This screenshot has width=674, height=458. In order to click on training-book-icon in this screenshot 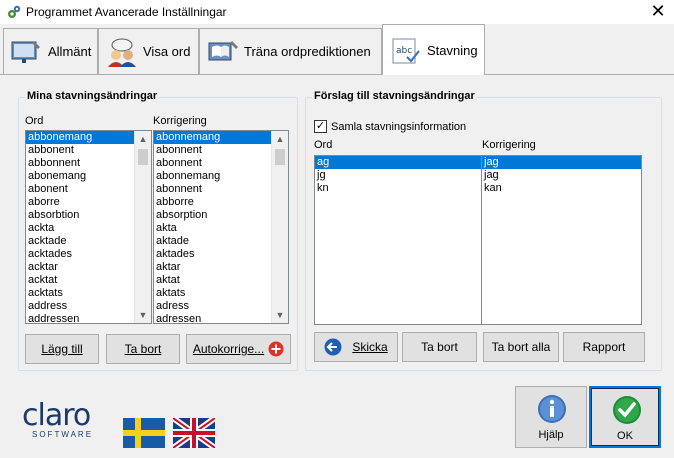, I will do `click(223, 50)`.